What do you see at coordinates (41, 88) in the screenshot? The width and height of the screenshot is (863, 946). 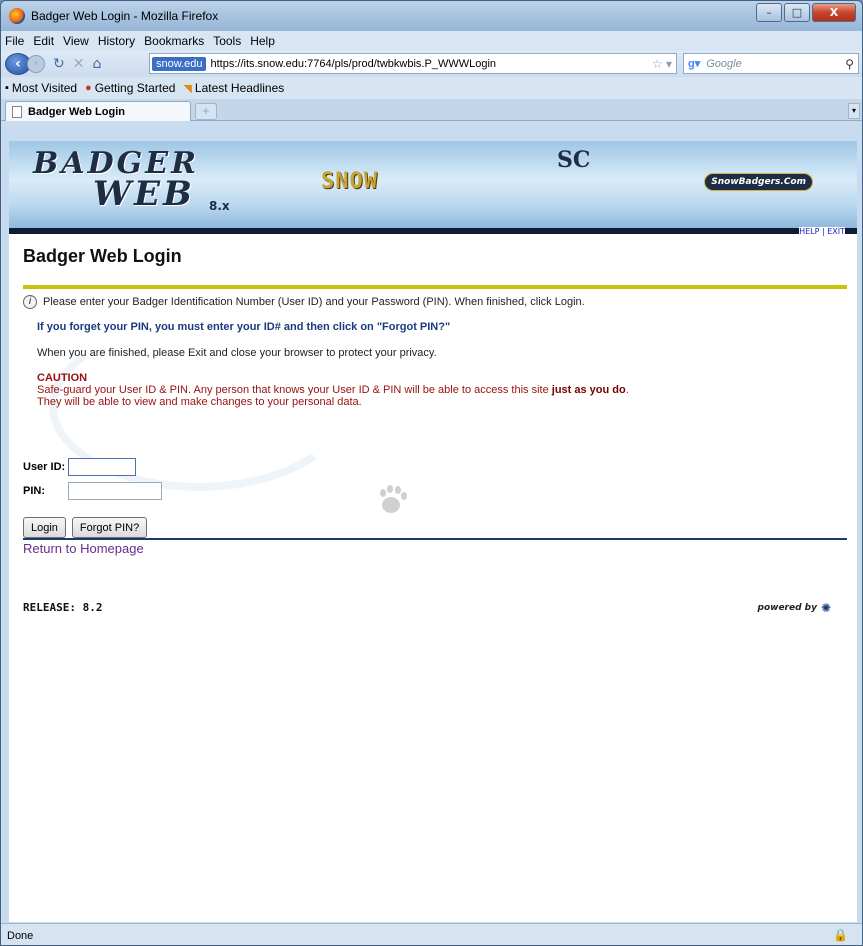 I see `bookmark-most-visited: ▪ Most Visited` at bounding box center [41, 88].